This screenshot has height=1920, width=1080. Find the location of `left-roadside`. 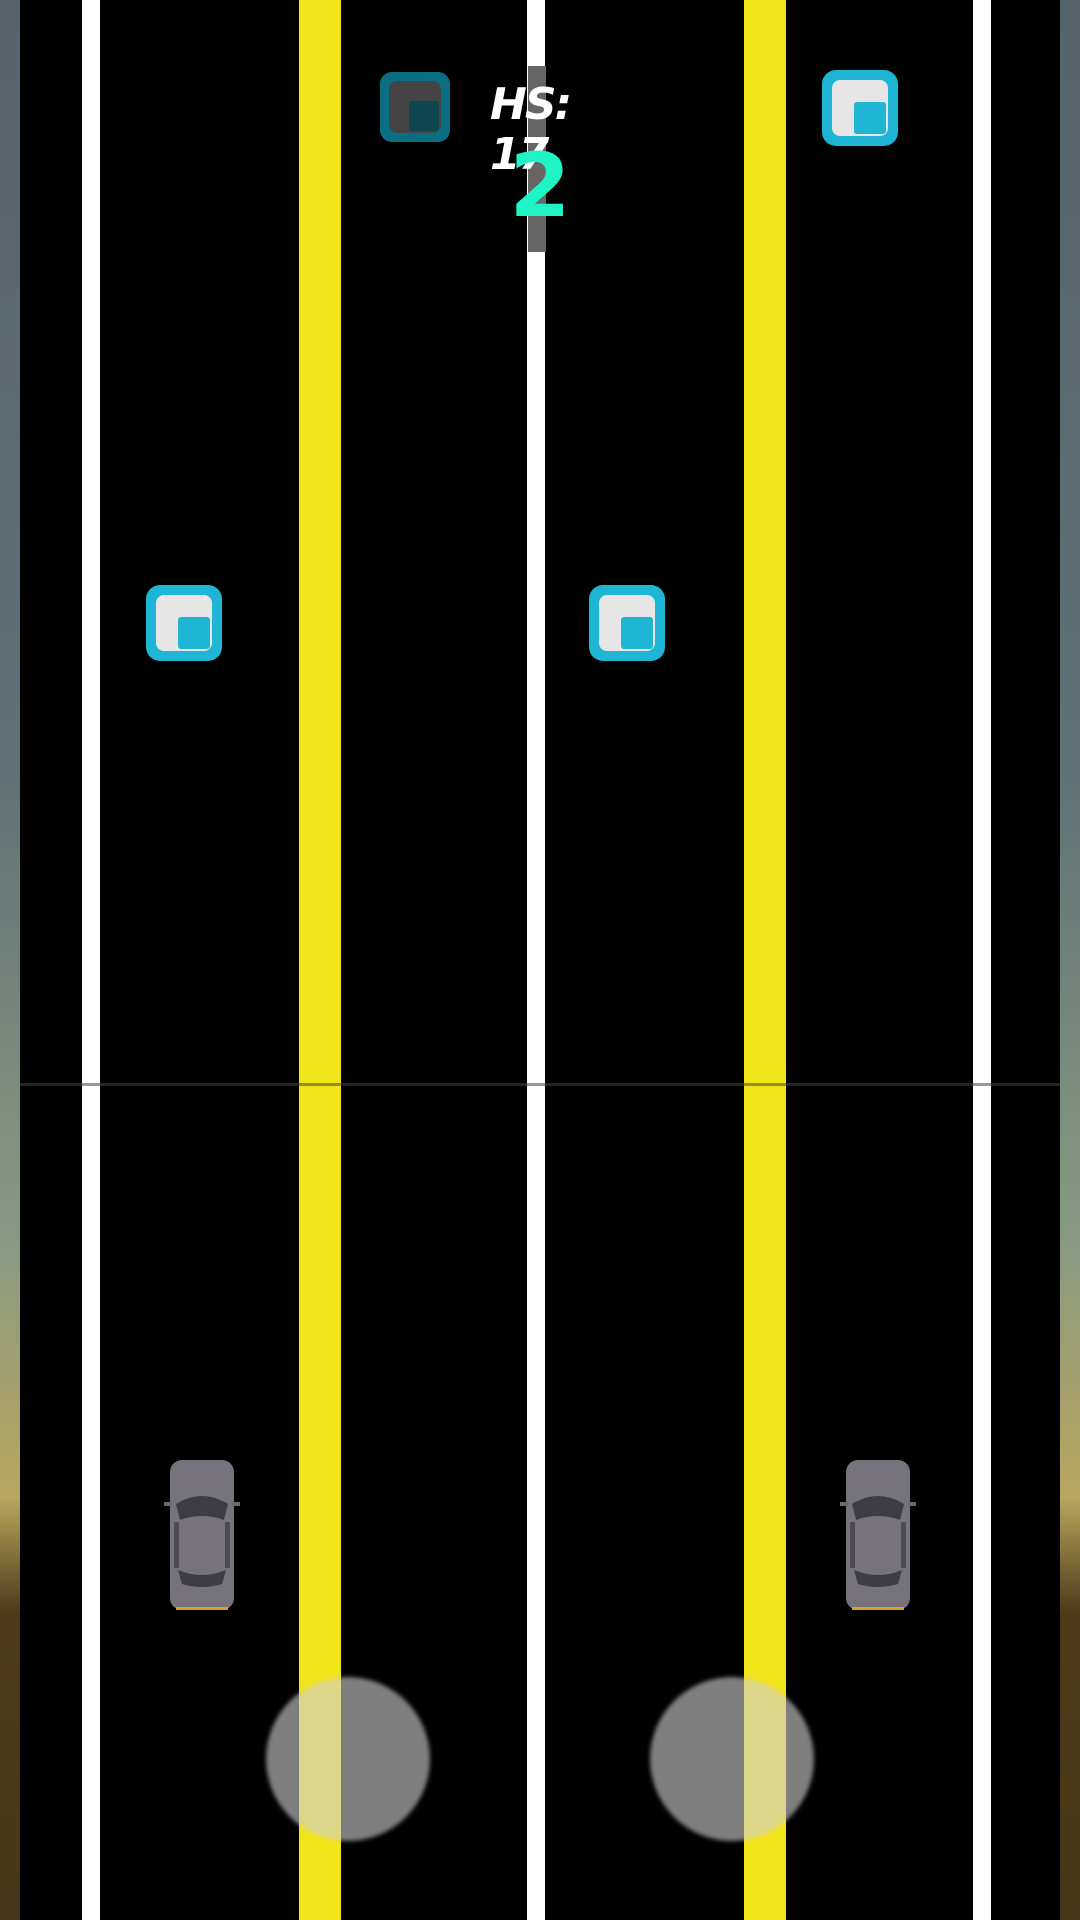

left-roadside is located at coordinates (10, 960).